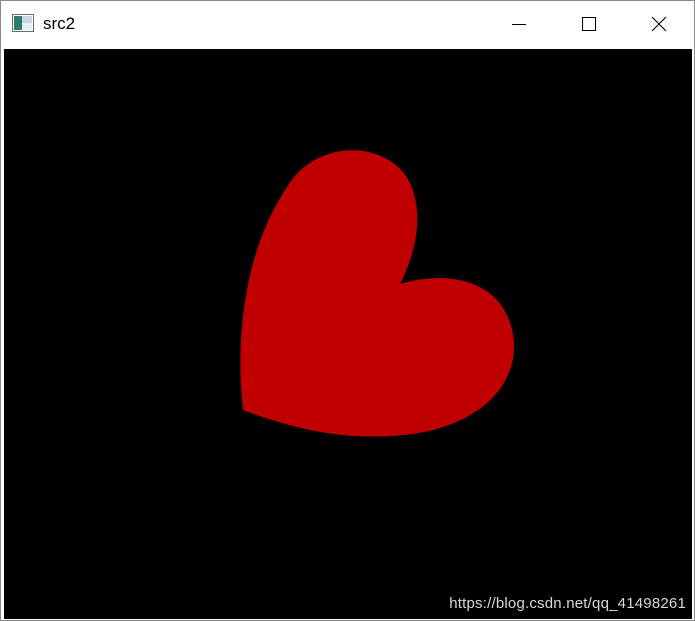 This screenshot has height=621, width=695. Describe the element at coordinates (23, 23) in the screenshot. I see `app-window-icon` at that location.